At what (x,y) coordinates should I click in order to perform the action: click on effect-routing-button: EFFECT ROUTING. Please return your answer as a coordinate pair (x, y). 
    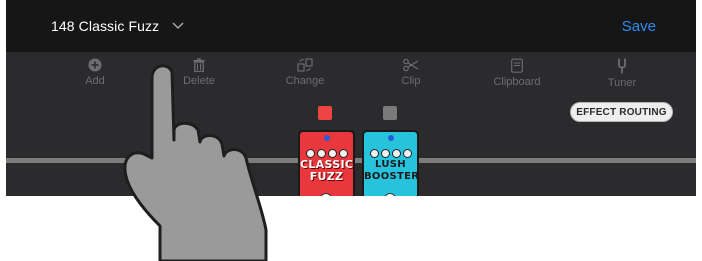
    Looking at the image, I should click on (621, 112).